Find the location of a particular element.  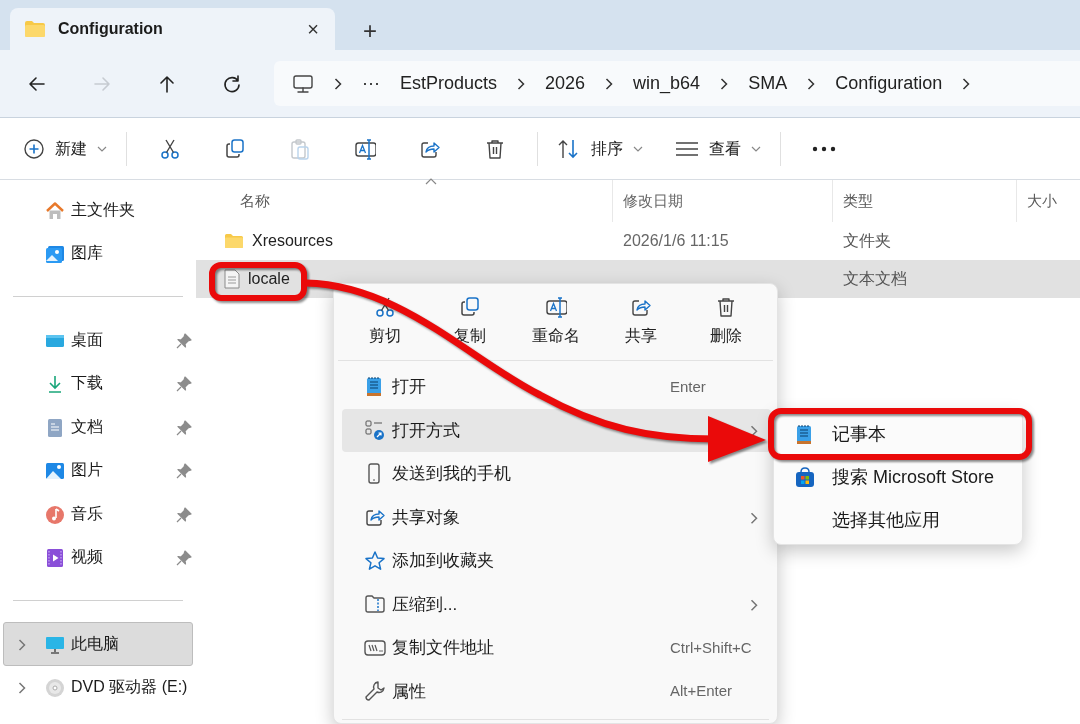

menu-item: 添加到收藏夹 is located at coordinates (556, 561).